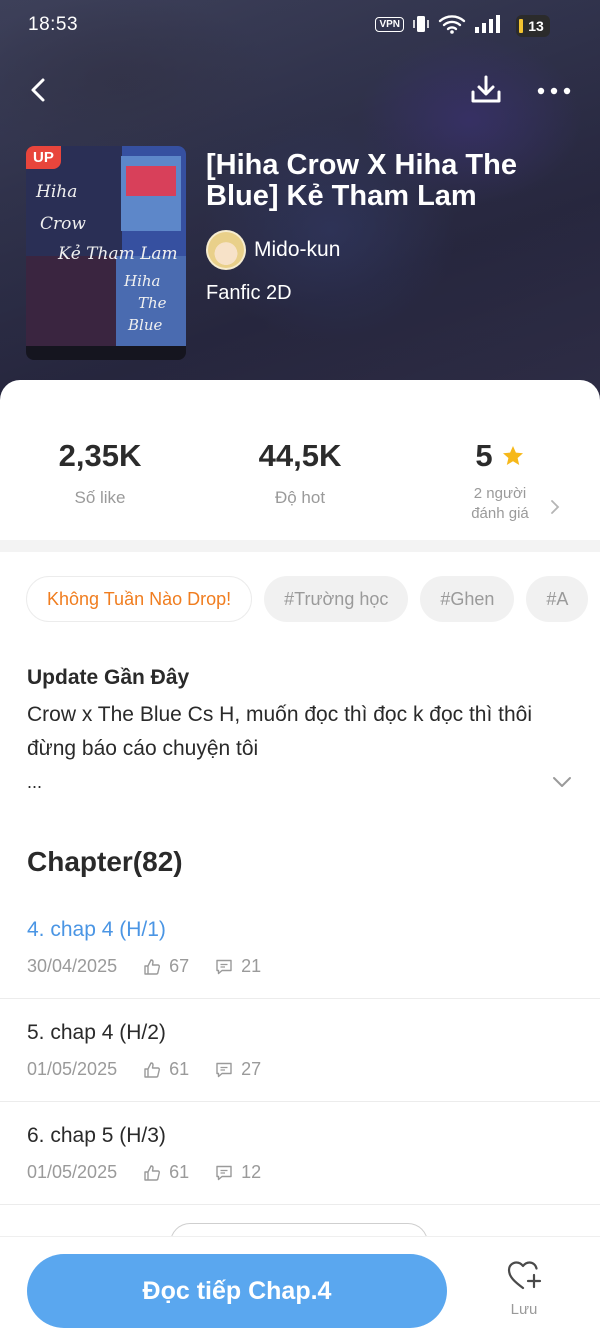 Image resolution: width=600 pixels, height=1343 pixels. I want to click on top-toolbar, so click(300, 90).